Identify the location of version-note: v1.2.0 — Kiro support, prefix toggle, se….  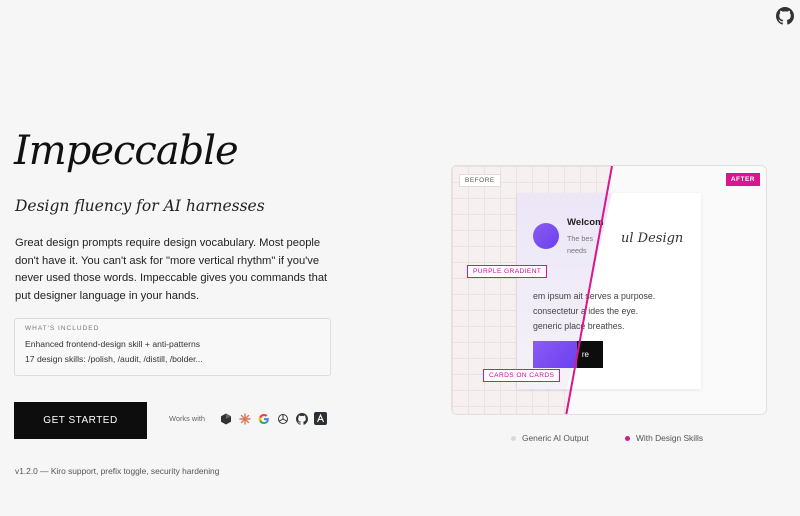
(117, 471).